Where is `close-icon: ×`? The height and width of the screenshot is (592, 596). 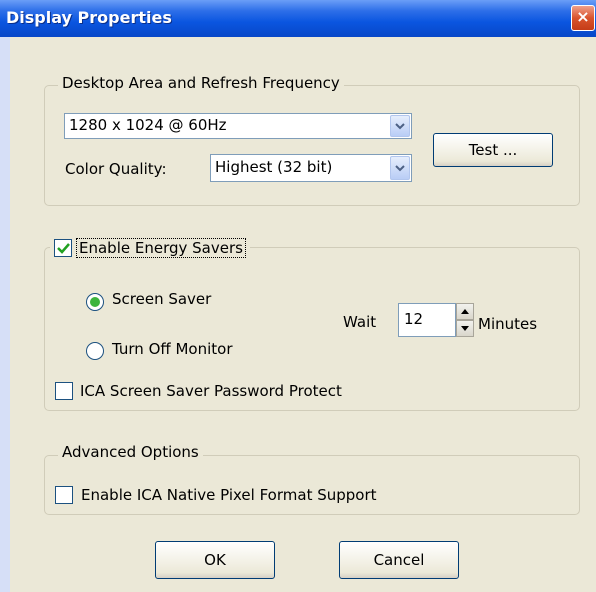 close-icon: × is located at coordinates (583, 16).